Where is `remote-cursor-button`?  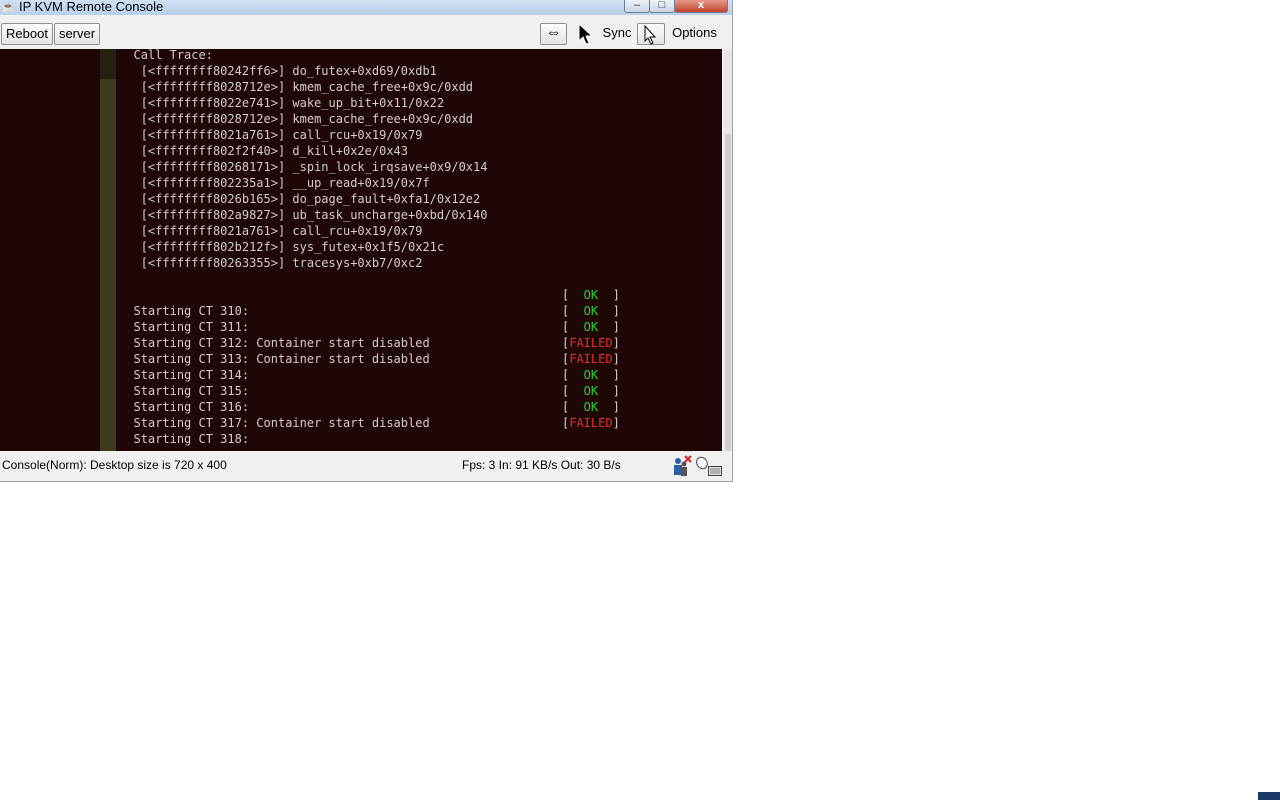 remote-cursor-button is located at coordinates (651, 34).